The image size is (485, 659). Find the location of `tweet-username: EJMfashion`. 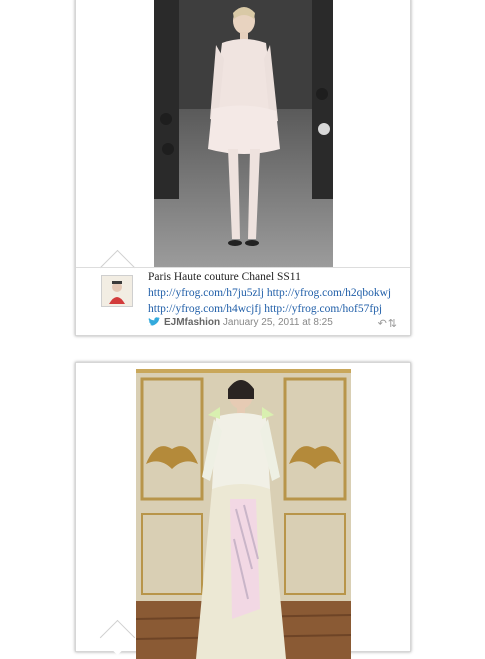

tweet-username: EJMfashion is located at coordinates (192, 322).